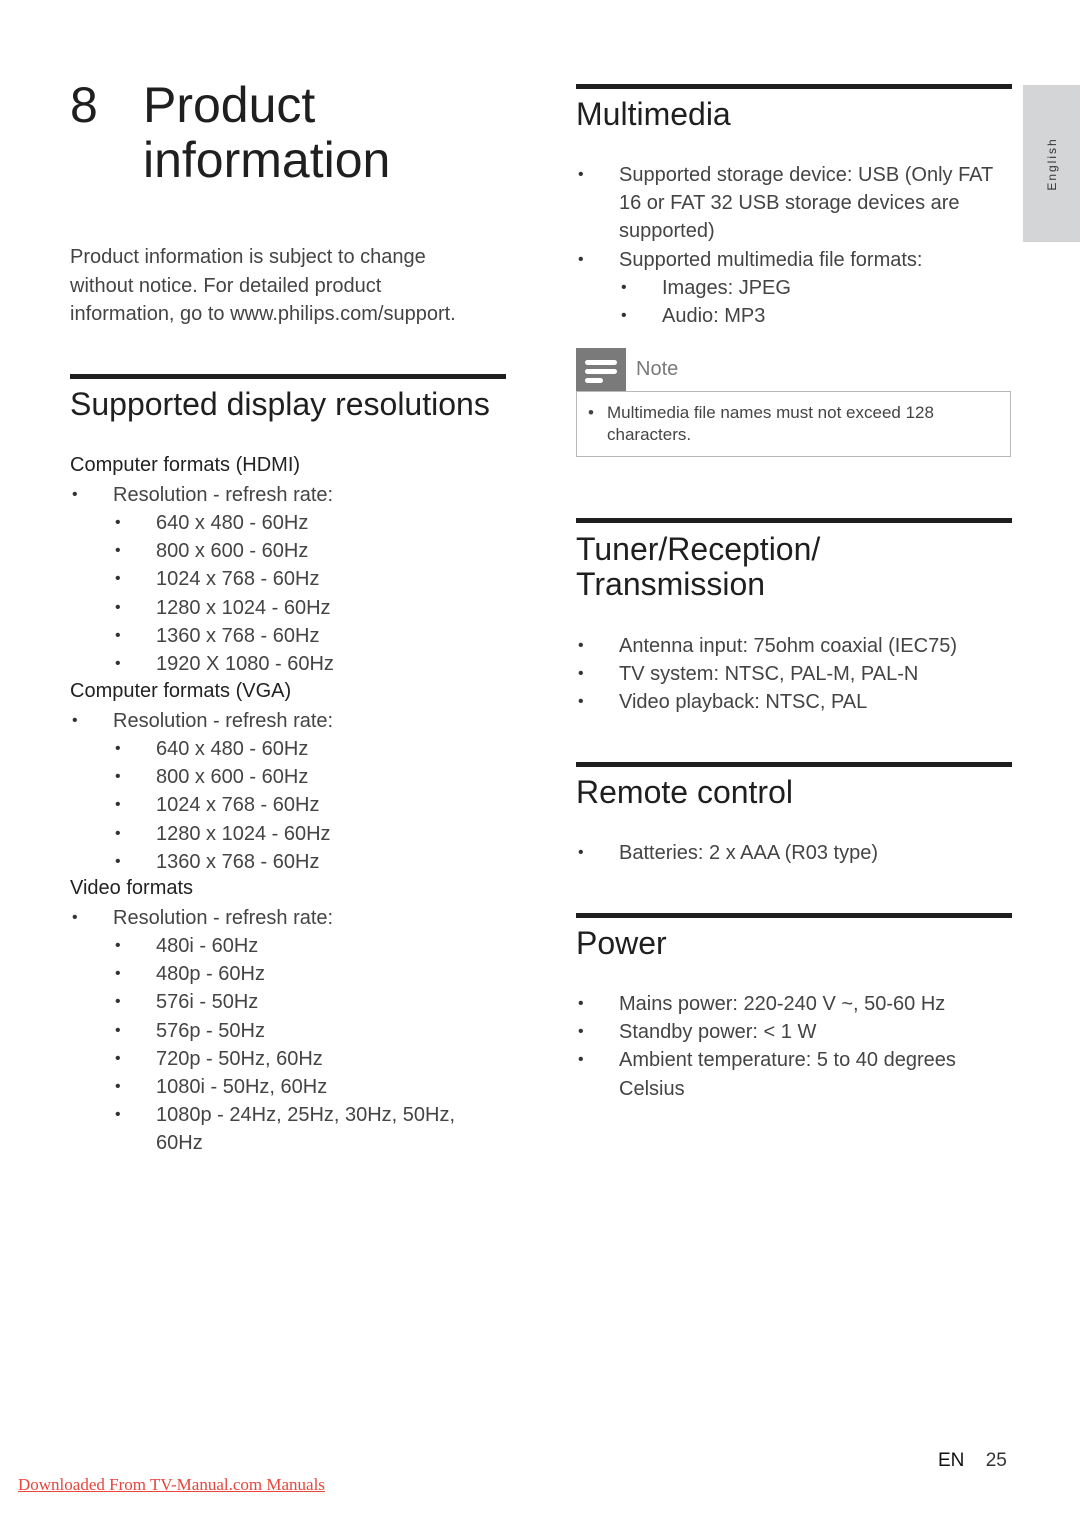 This screenshot has width=1080, height=1527. What do you see at coordinates (298, 1129) in the screenshot?
I see `list-item: 1080p - 24Hz, 25Hz, 30Hz, 50Hz, 60Hz` at bounding box center [298, 1129].